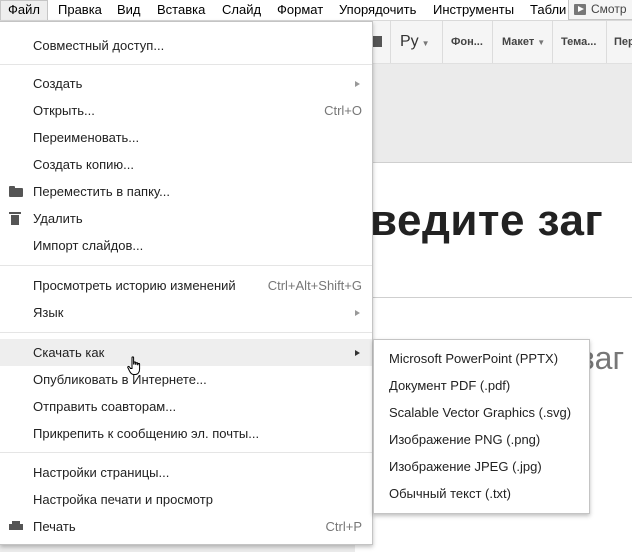 The image size is (632, 553). What do you see at coordinates (24, 10) in the screenshot?
I see `menu-file: Файл` at bounding box center [24, 10].